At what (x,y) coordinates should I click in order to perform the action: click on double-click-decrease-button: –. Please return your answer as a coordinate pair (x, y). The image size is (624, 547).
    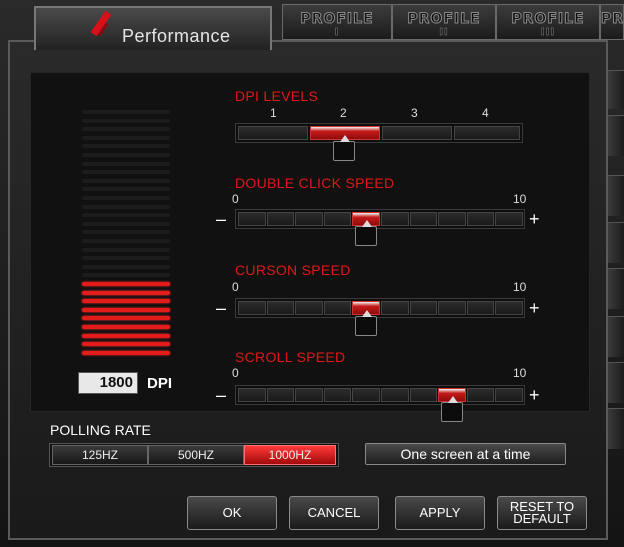
    Looking at the image, I should click on (221, 219).